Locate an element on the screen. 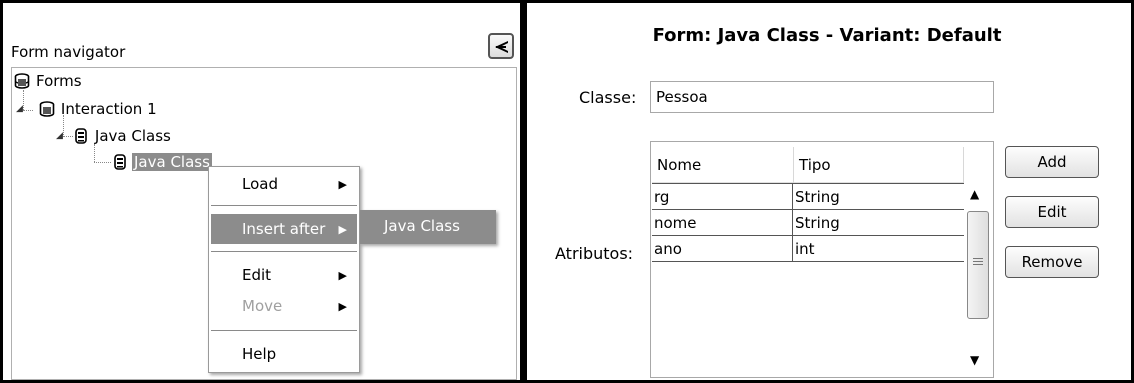 This screenshot has width=1134, height=383. table-row: rg String is located at coordinates (808, 196).